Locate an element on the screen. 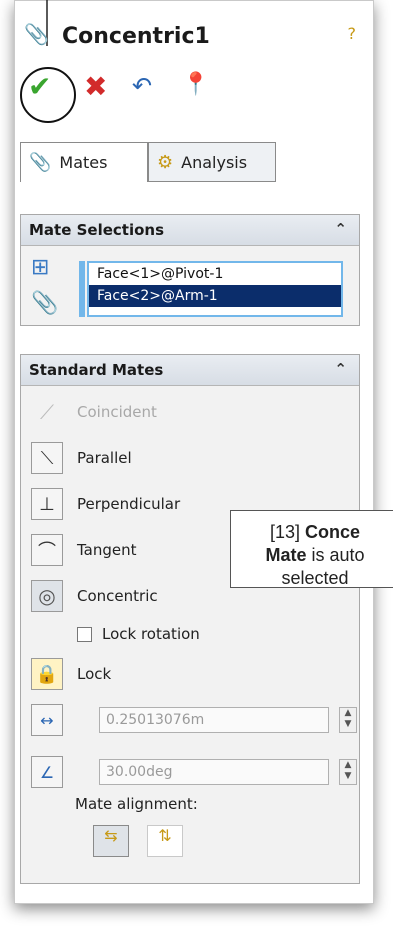 This screenshot has height=930, width=393. mate-concentric: ◎ Concentric is located at coordinates (94, 596).